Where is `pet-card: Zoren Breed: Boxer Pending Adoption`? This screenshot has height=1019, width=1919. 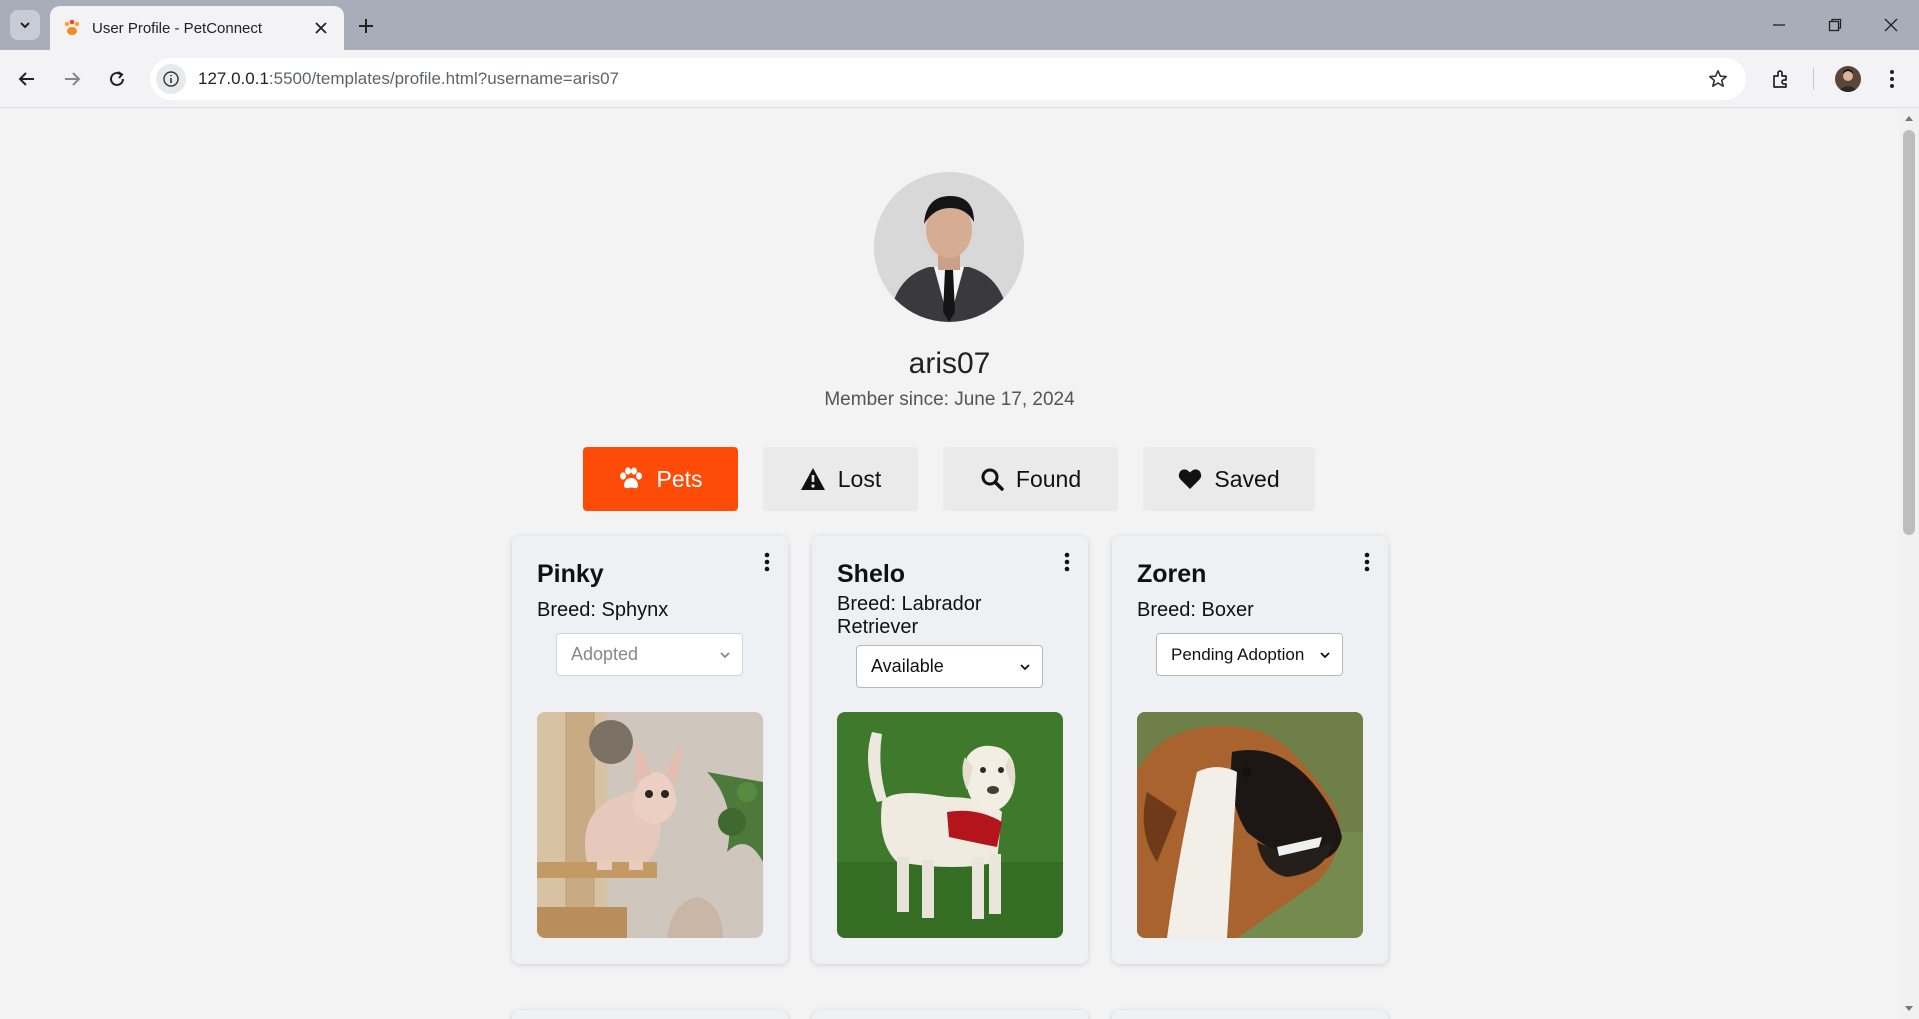 pet-card: Zoren Breed: Boxer Pending Adoption is located at coordinates (1250, 750).